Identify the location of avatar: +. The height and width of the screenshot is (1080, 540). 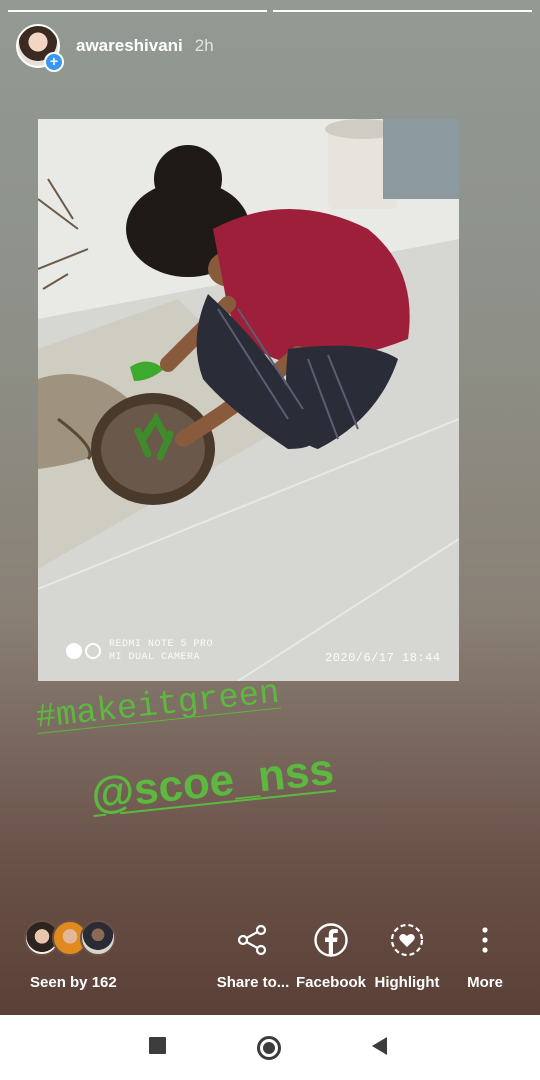
(40, 48).